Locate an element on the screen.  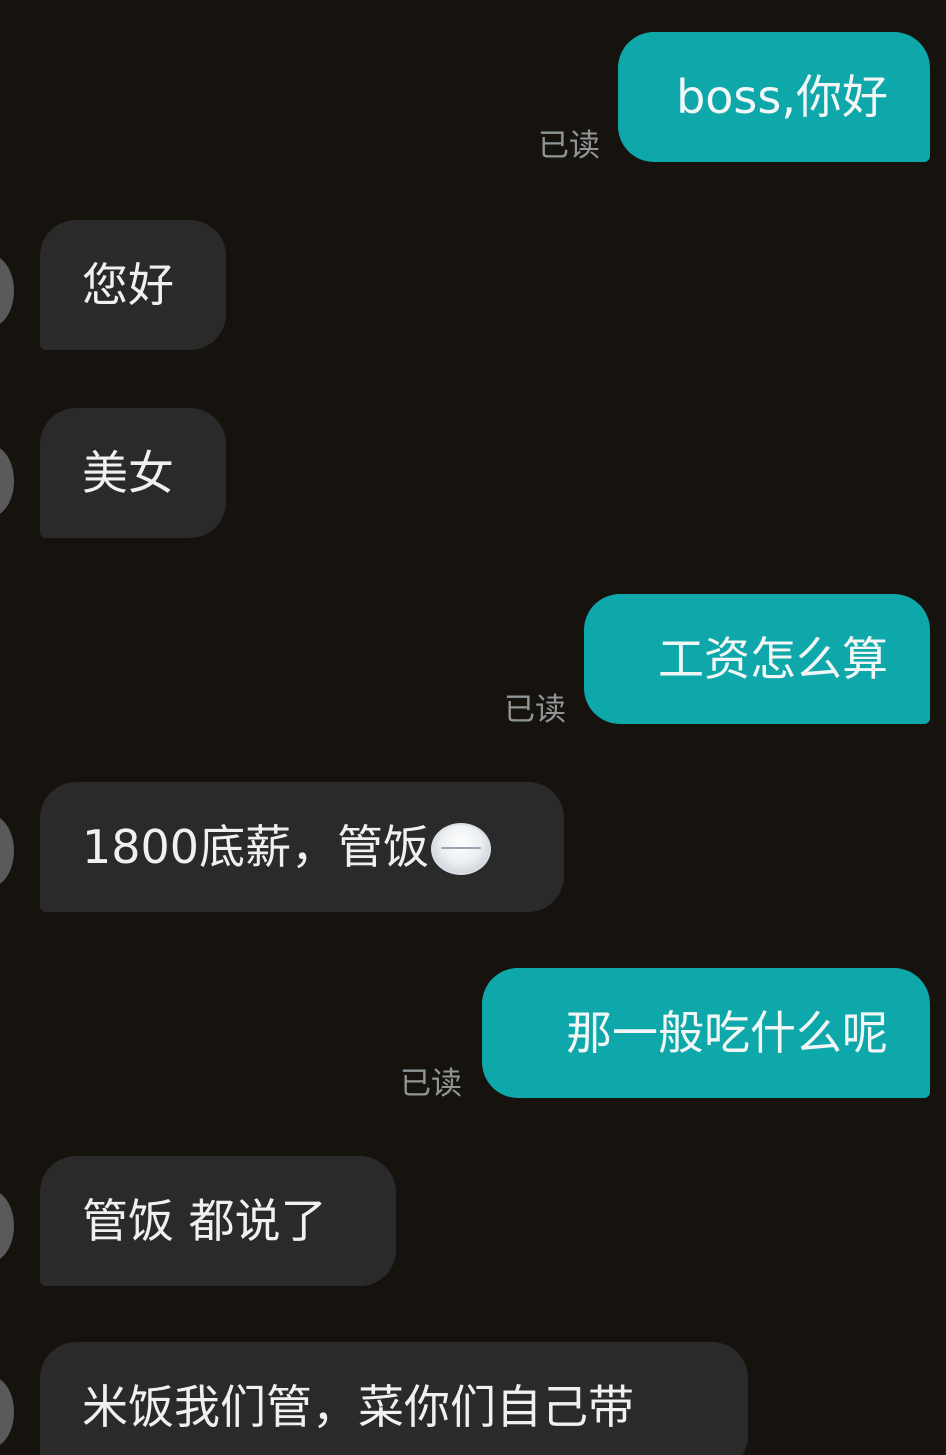
message-text: boss,你好 is located at coordinates (782, 97).